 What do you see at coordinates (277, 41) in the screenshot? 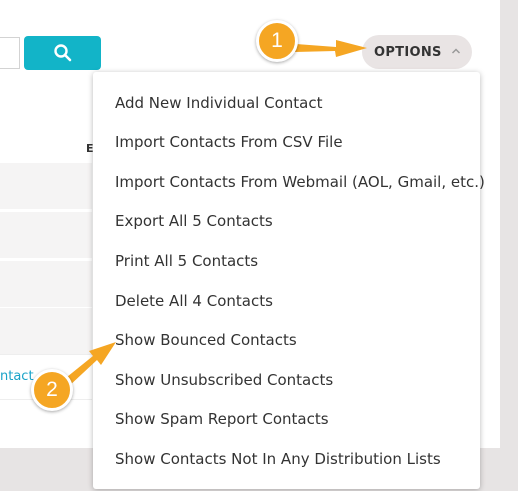
I see `step-1-badge: 1` at bounding box center [277, 41].